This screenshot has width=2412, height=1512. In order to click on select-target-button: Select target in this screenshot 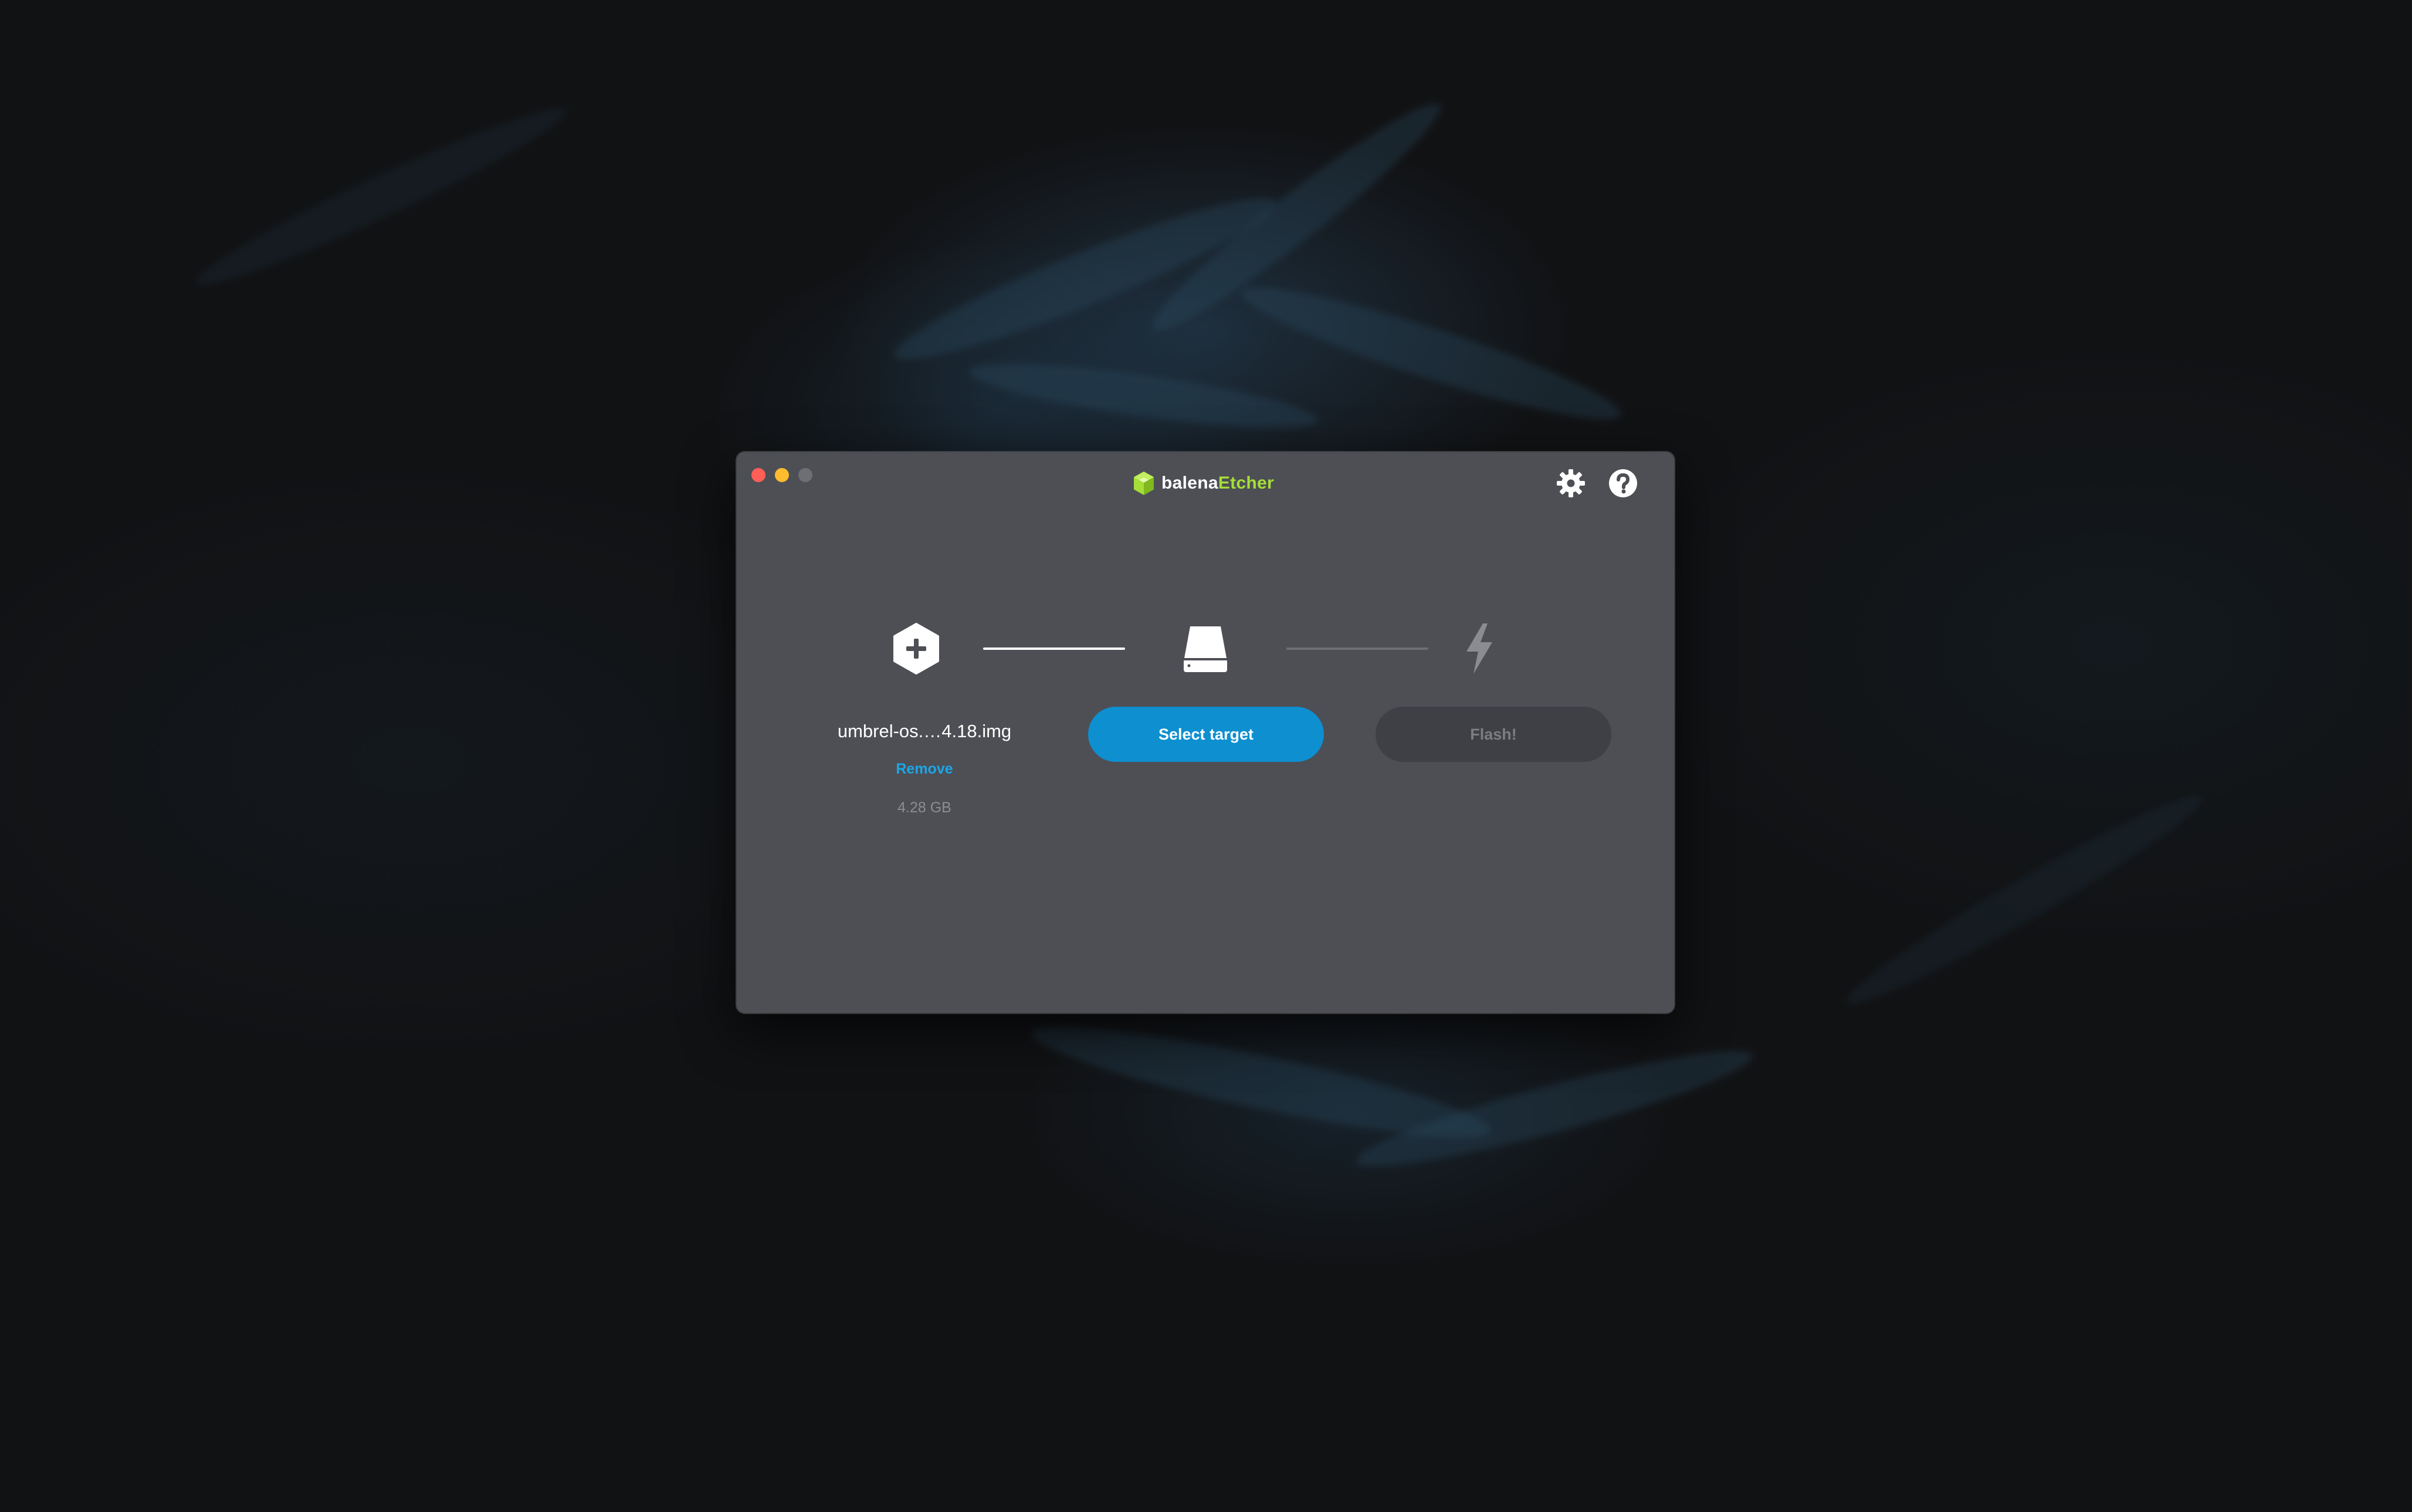, I will do `click(1206, 735)`.